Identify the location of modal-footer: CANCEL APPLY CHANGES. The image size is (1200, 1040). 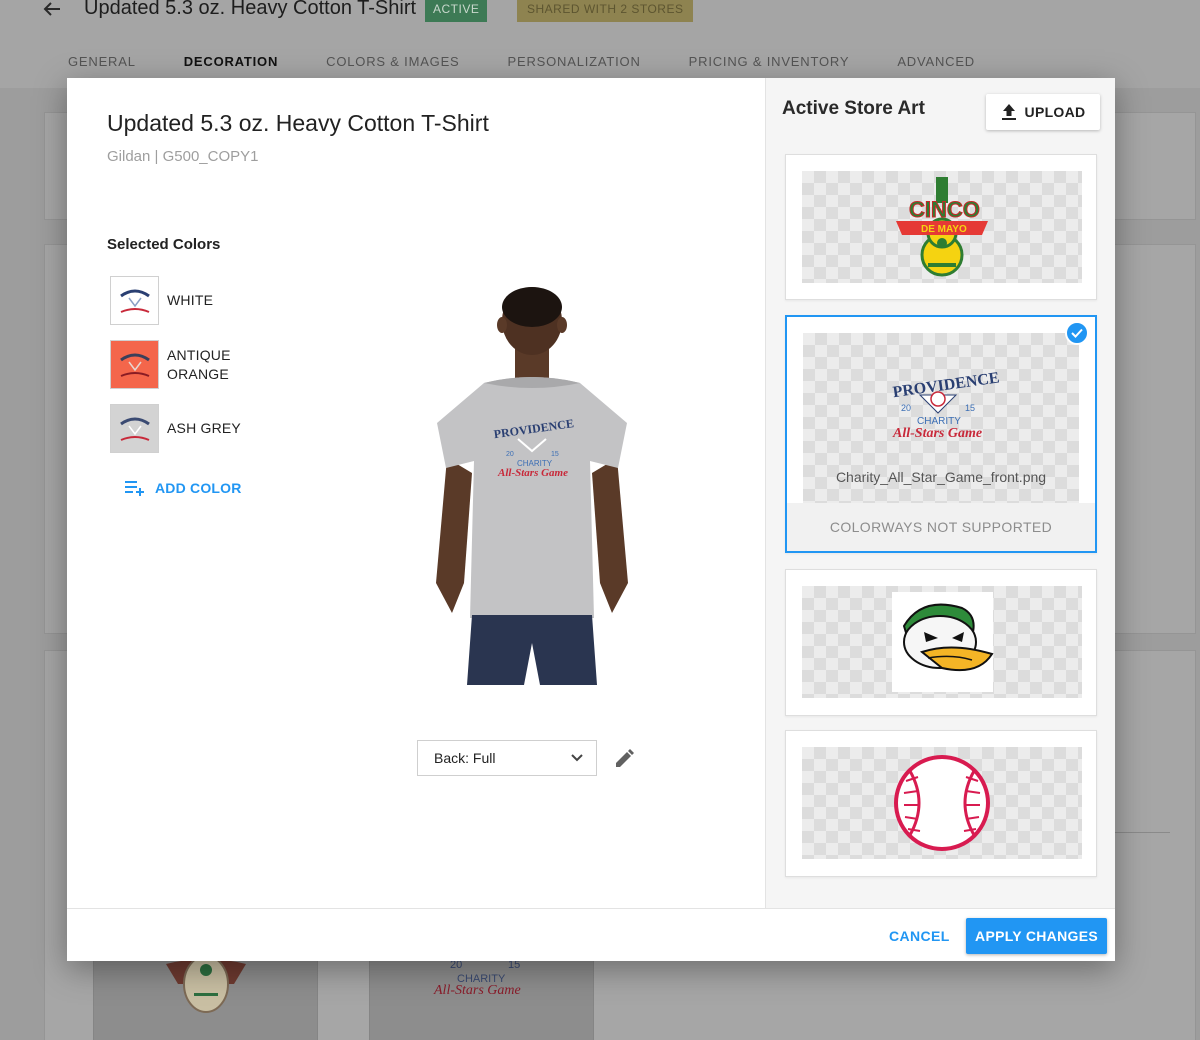
(591, 934).